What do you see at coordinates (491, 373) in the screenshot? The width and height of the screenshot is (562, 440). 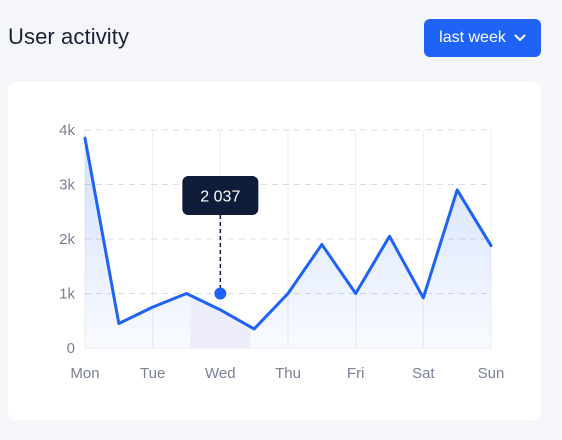 I see `x-tick-label-sun: Sun` at bounding box center [491, 373].